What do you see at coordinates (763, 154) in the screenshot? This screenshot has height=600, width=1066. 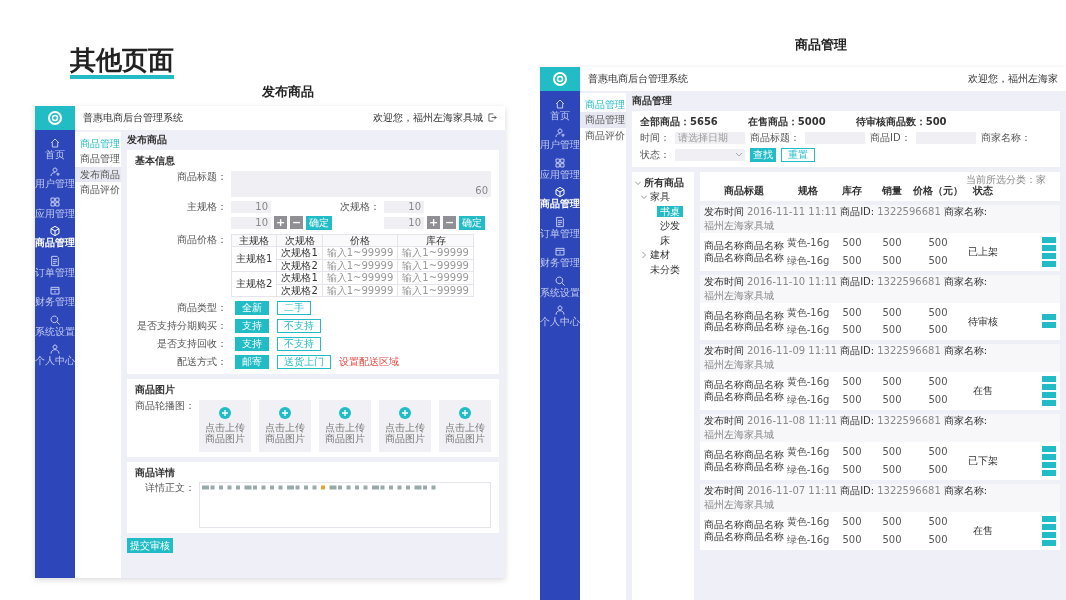 I see `search-button: 查找` at bounding box center [763, 154].